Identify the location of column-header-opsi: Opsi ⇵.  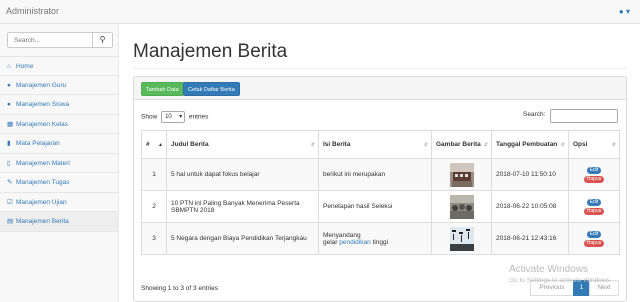
(594, 144).